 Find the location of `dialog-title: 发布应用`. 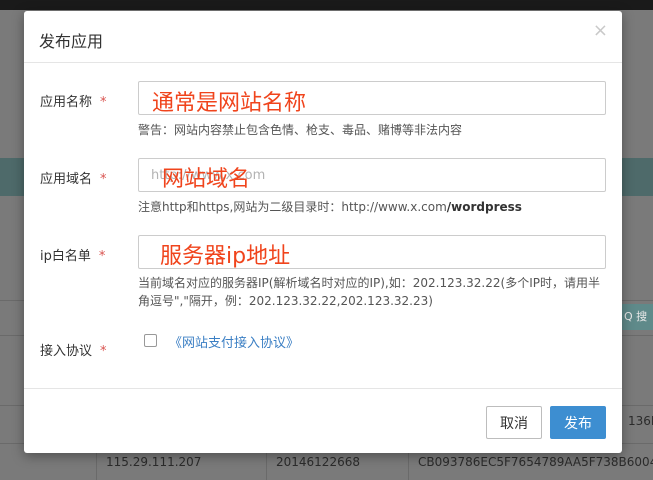

dialog-title: 发布应用 is located at coordinates (71, 41).